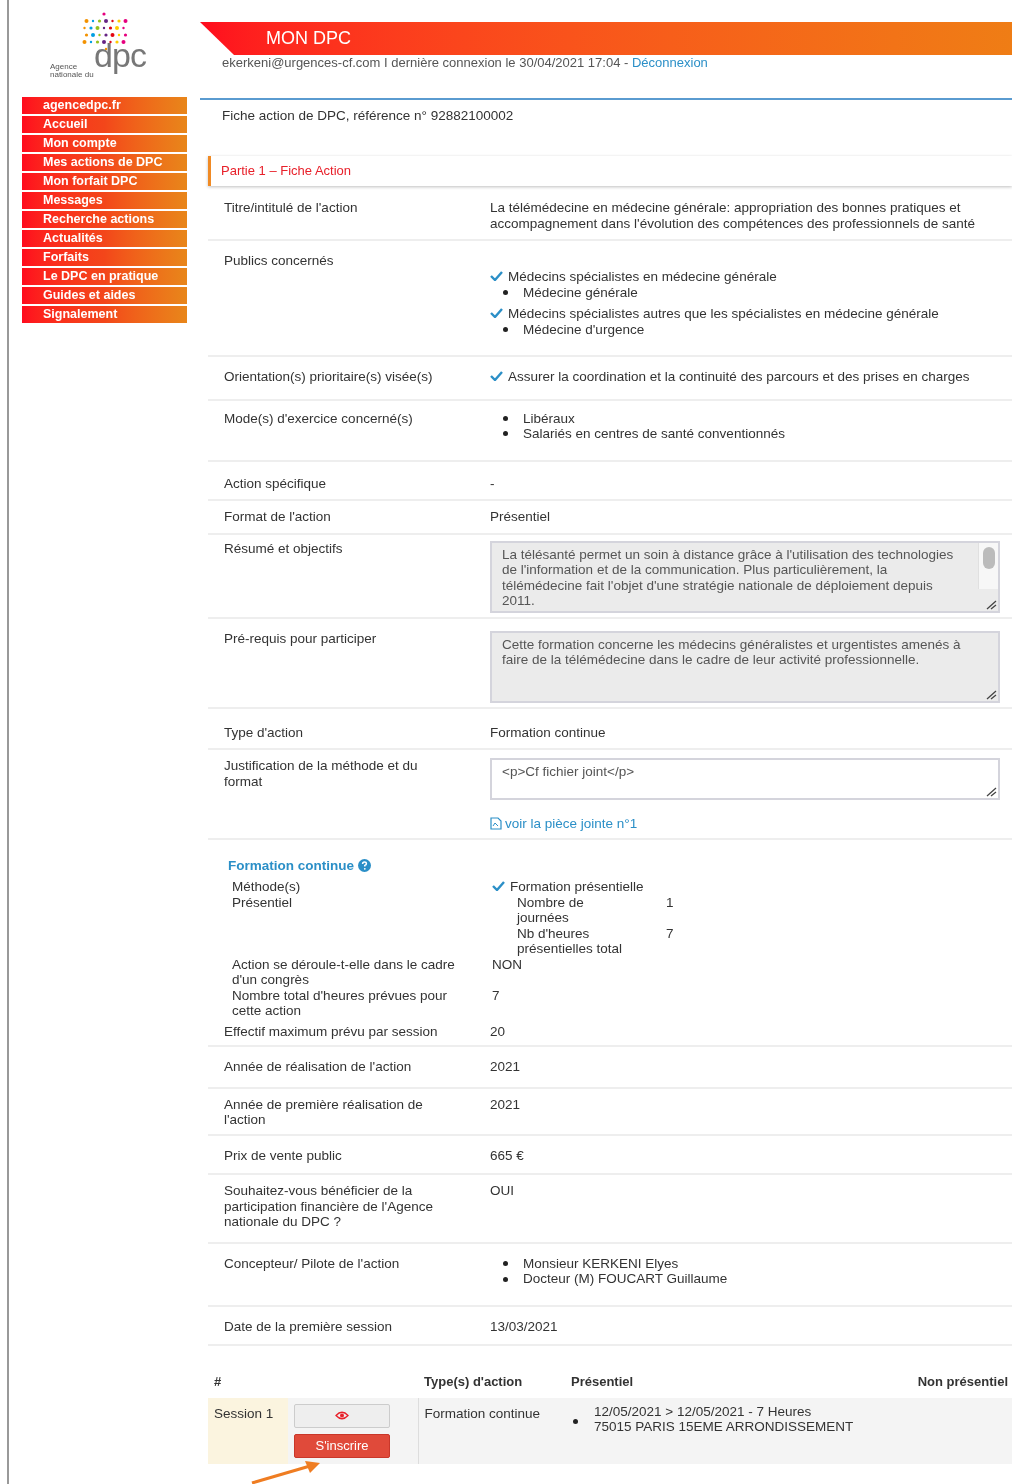  I want to click on list-item: Médecine d'urgence, so click(584, 329).